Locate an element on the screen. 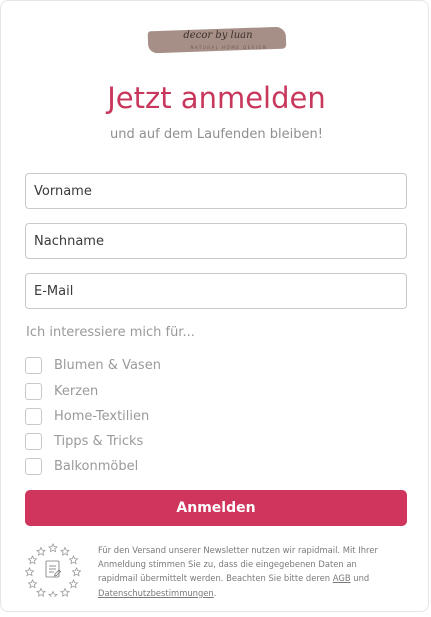 Image resolution: width=431 pixels, height=617 pixels. form-title: Jetzt anmelden is located at coordinates (216, 98).